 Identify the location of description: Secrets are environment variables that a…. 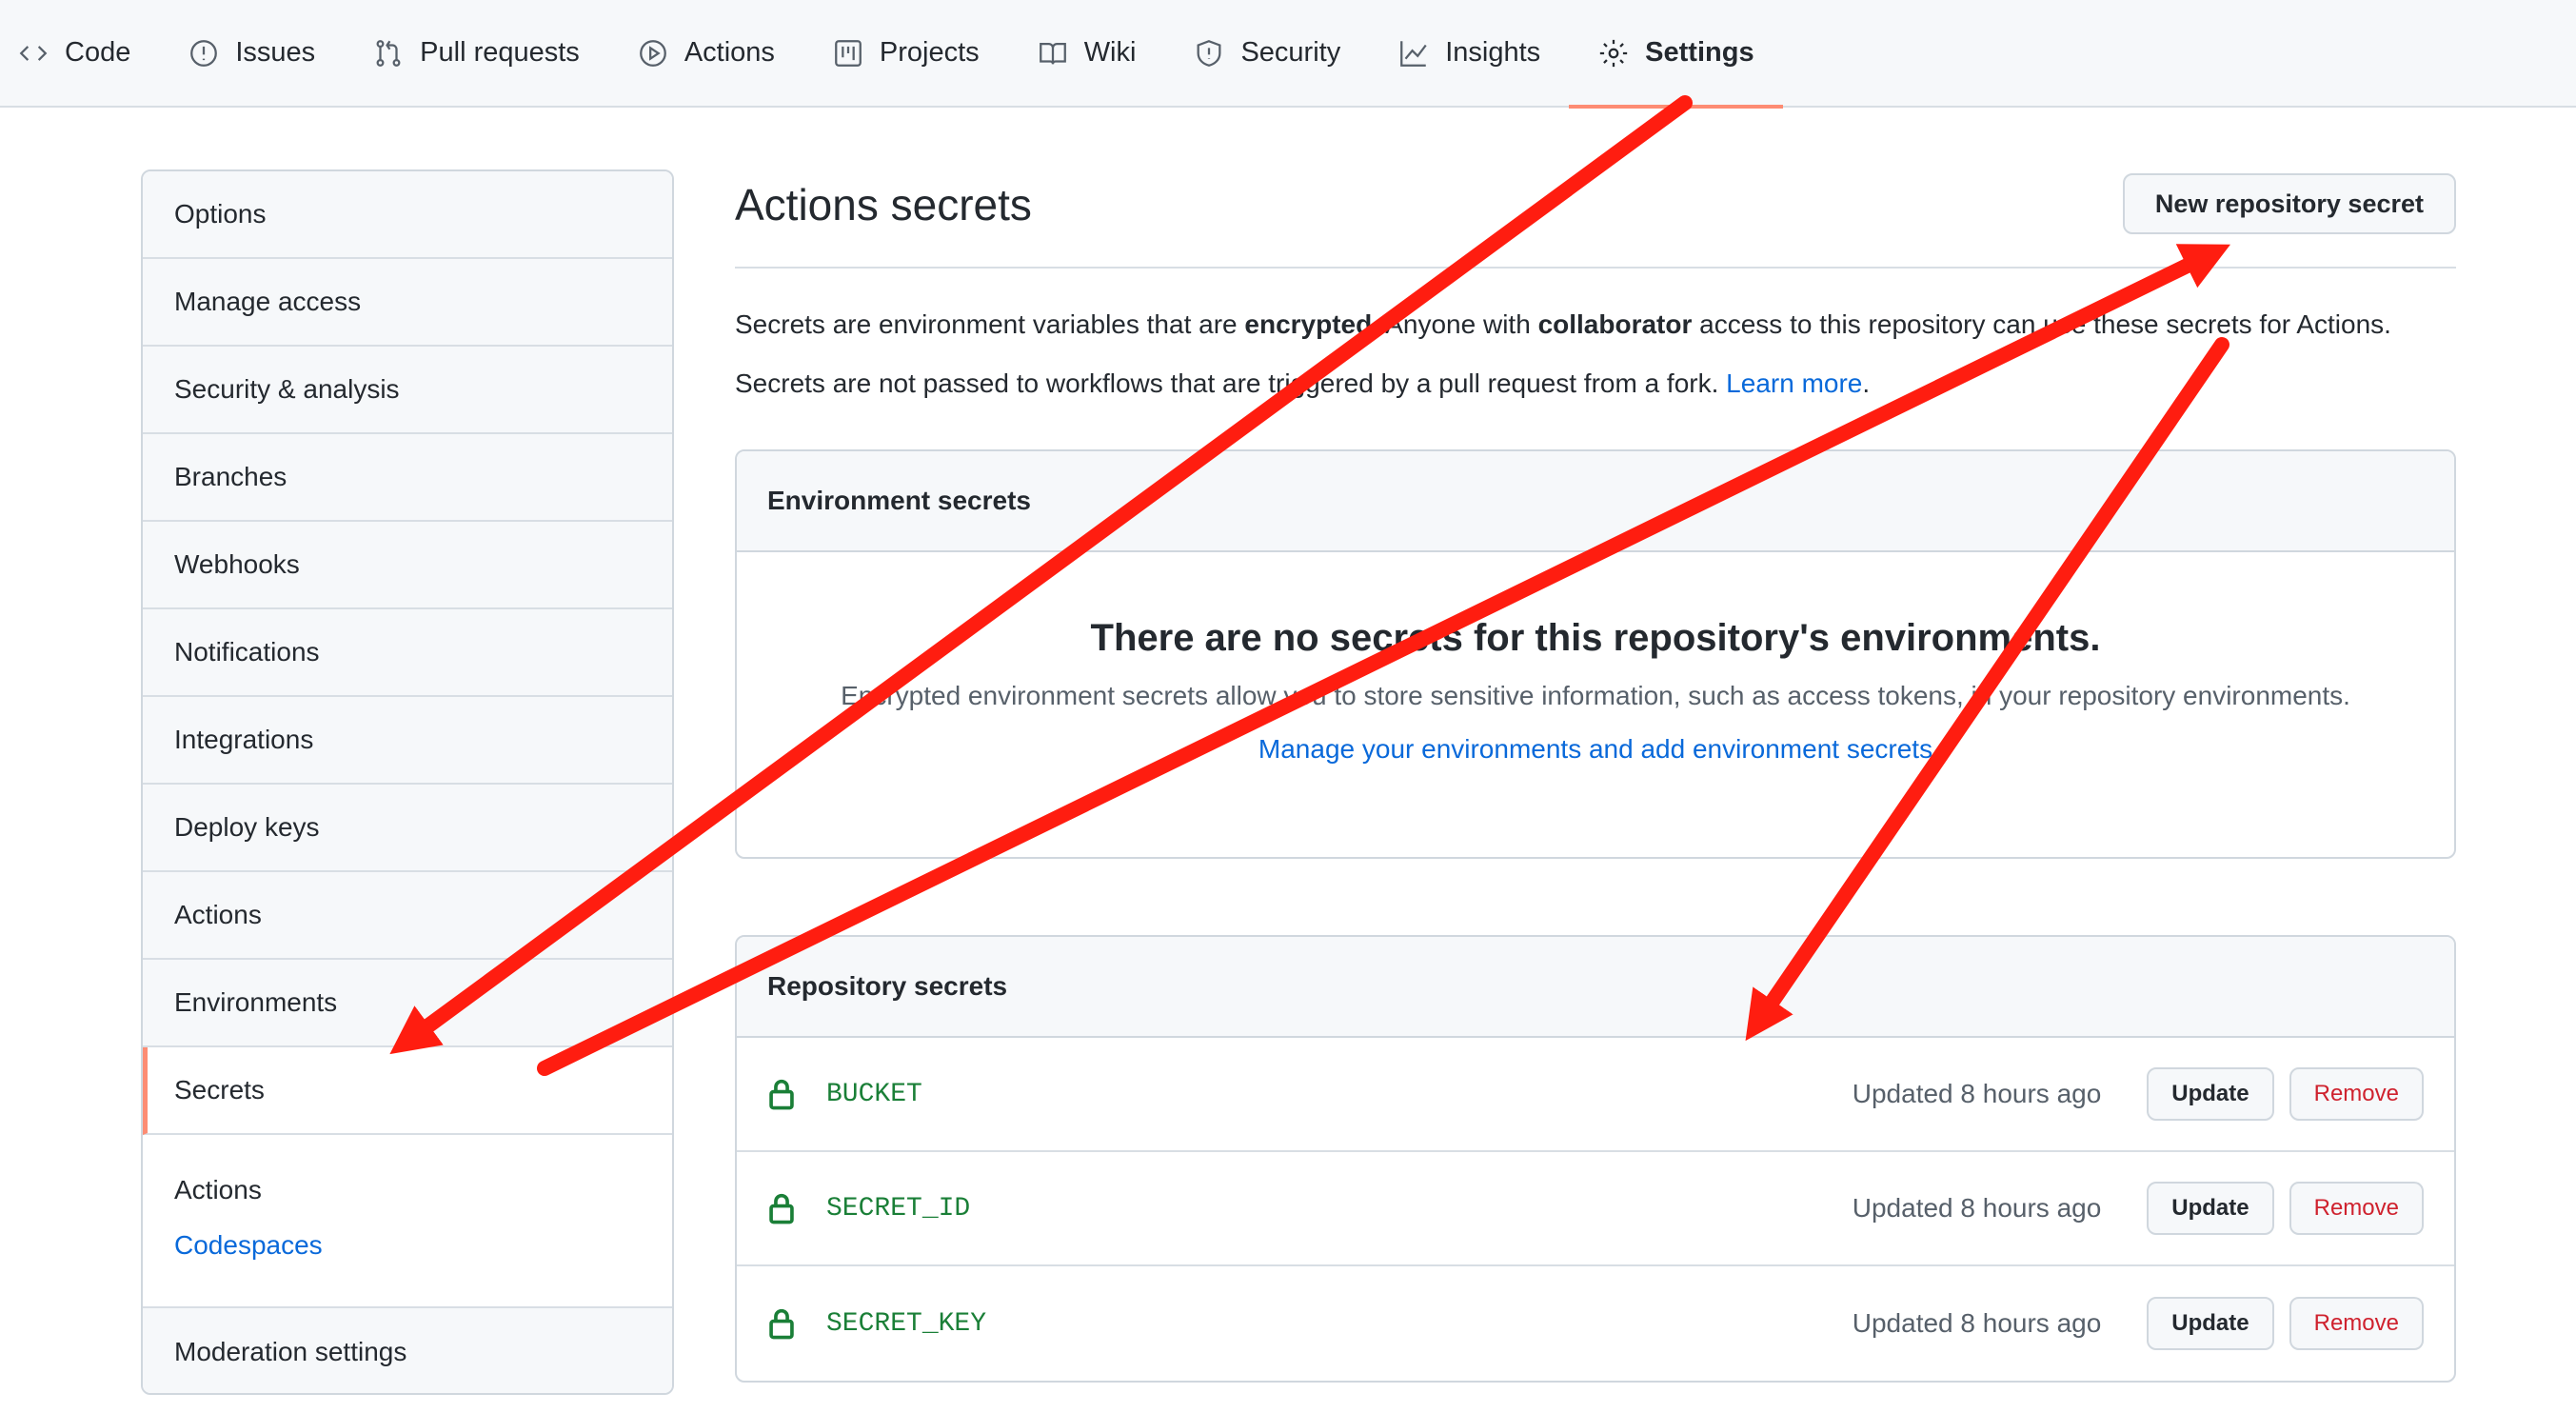
(1595, 354).